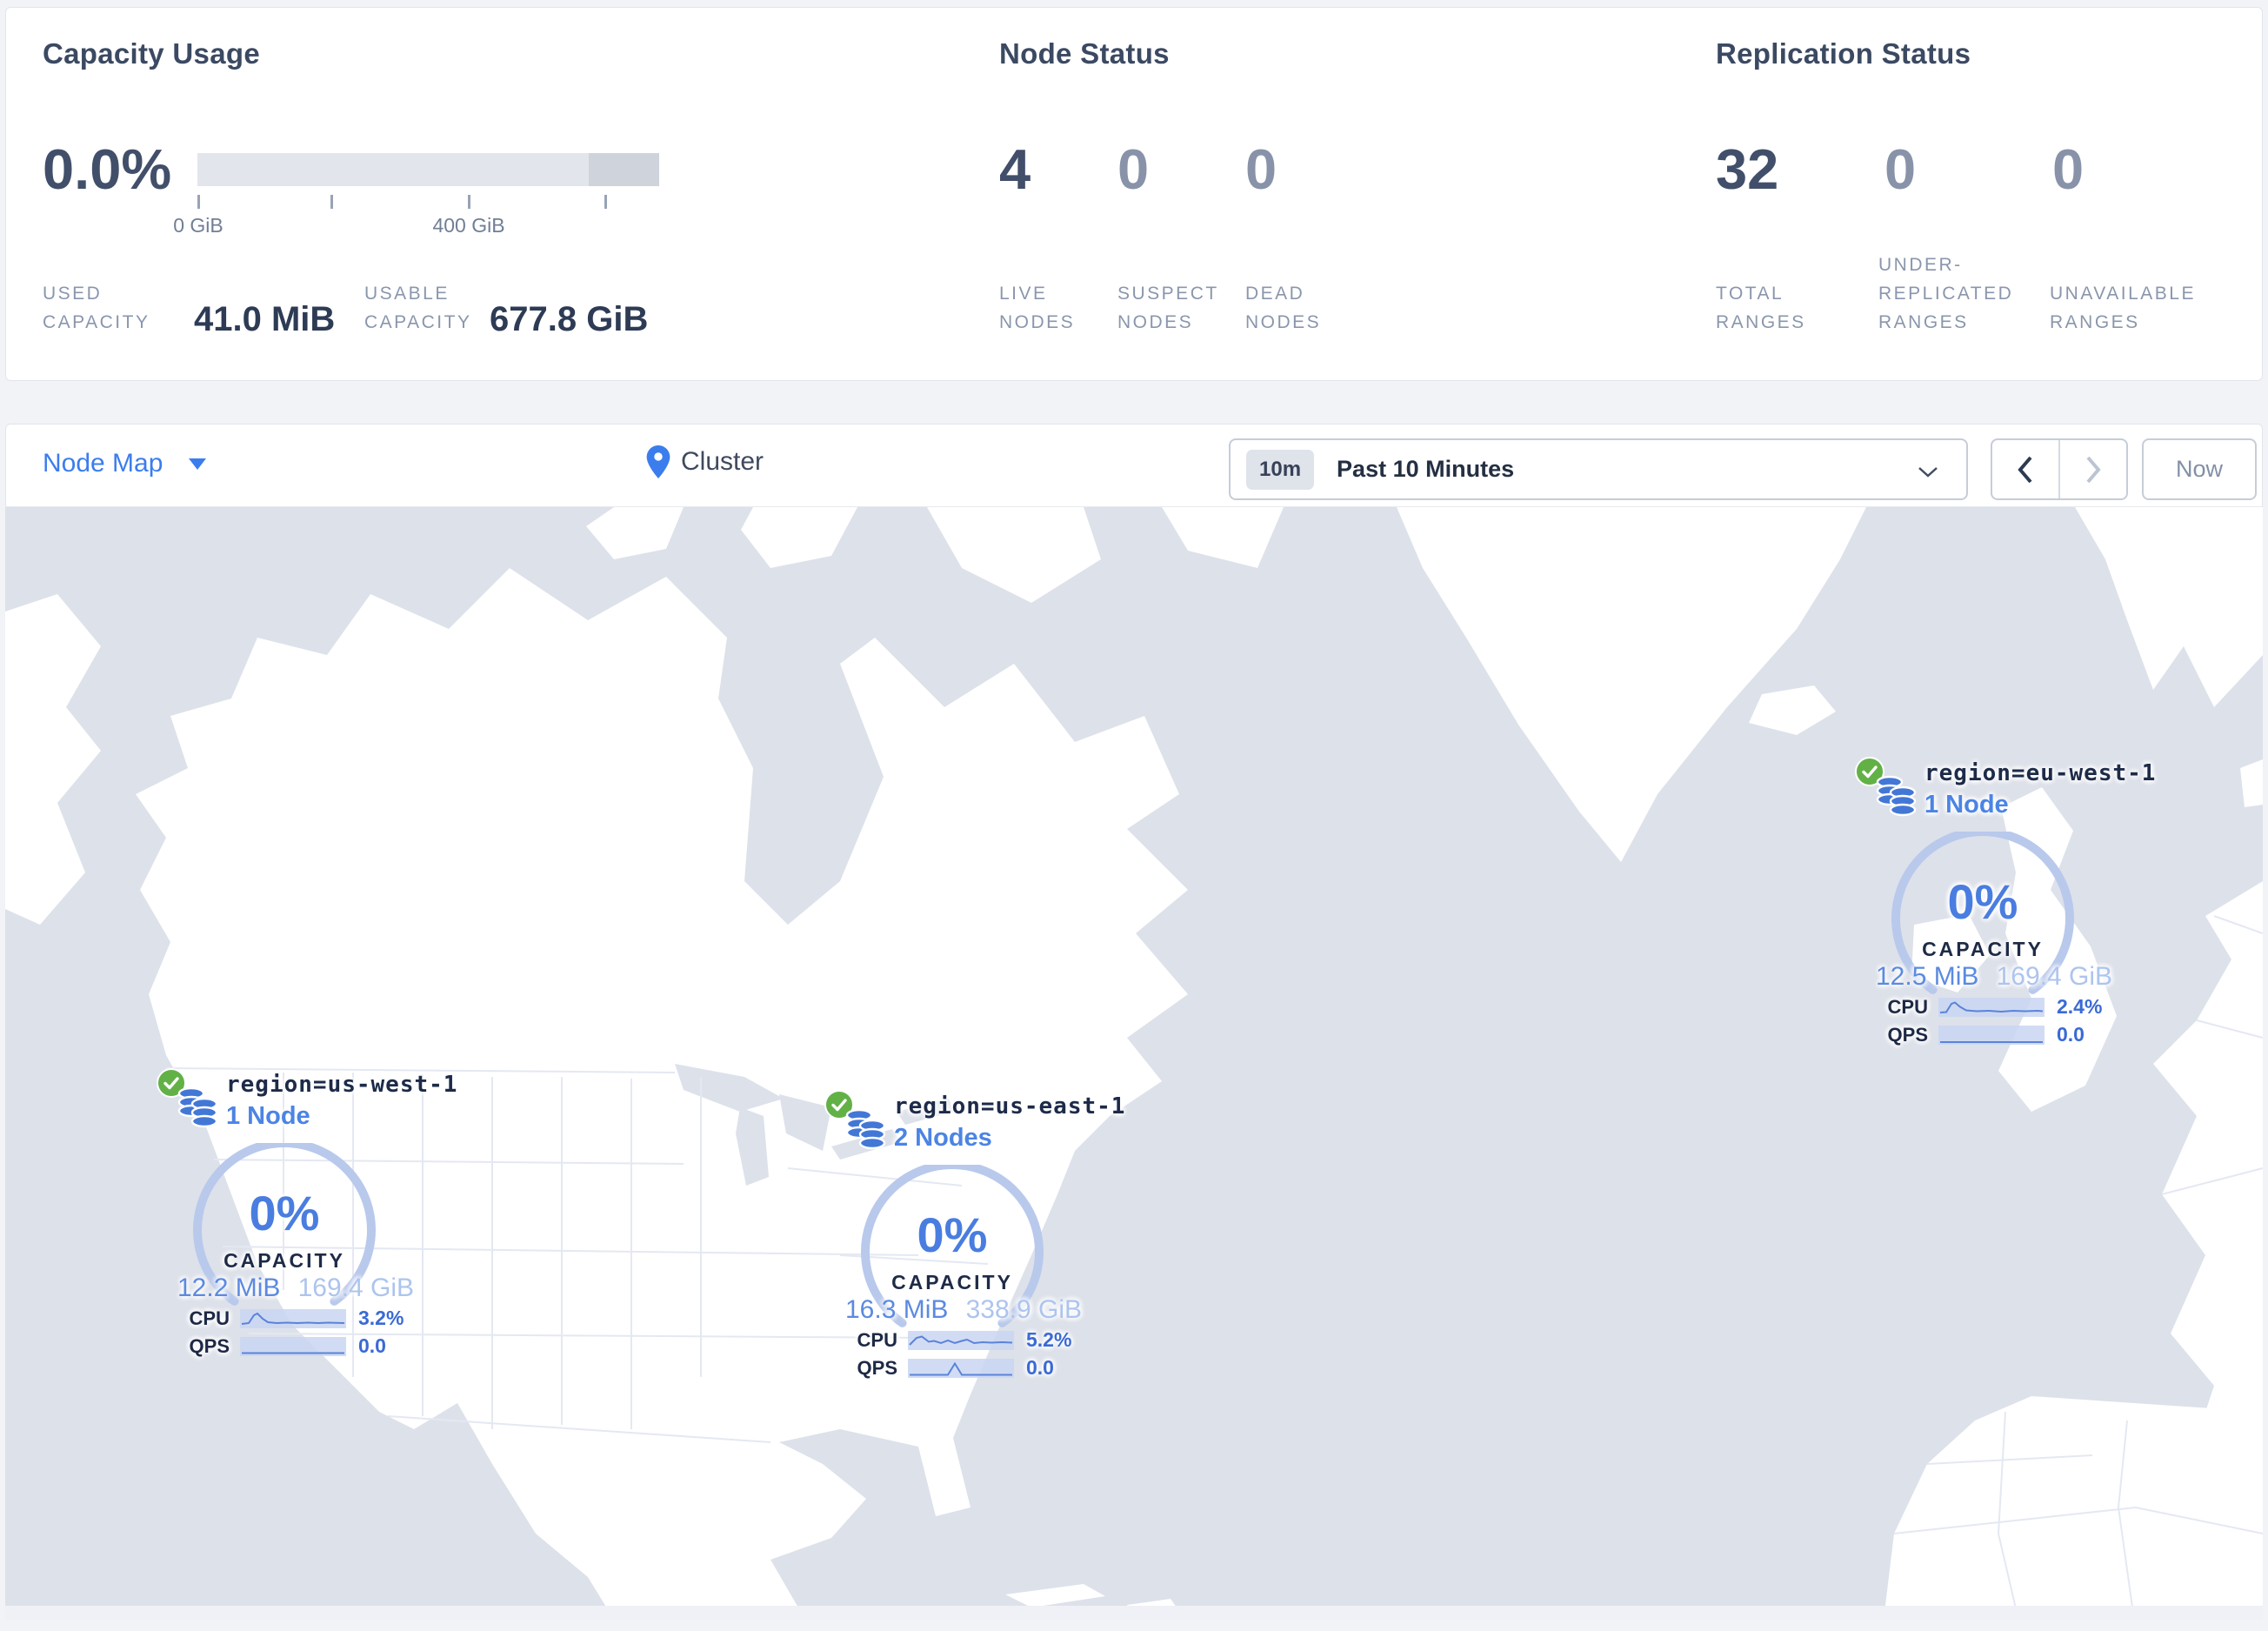  What do you see at coordinates (342, 1085) in the screenshot?
I see `region-name: region=us-west-1` at bounding box center [342, 1085].